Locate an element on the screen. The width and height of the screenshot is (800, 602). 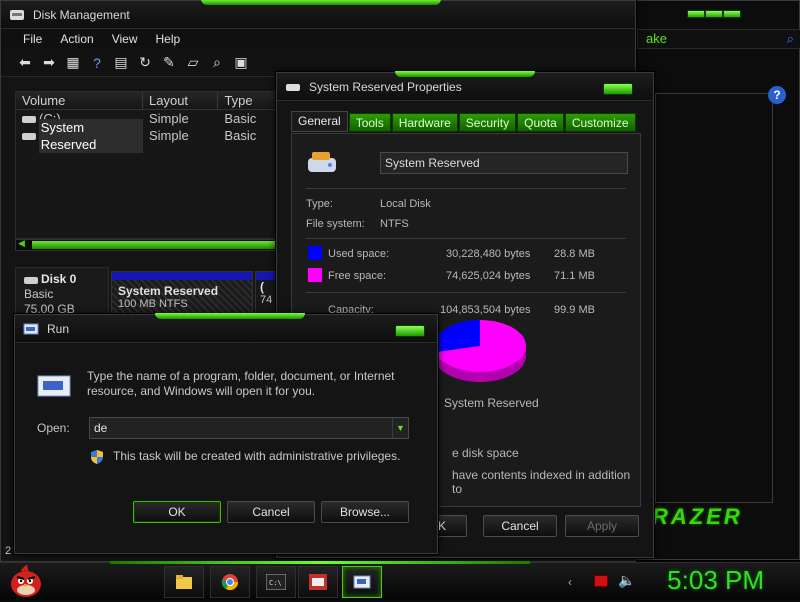
search-box: ake ⌕ is located at coordinates (718, 39).